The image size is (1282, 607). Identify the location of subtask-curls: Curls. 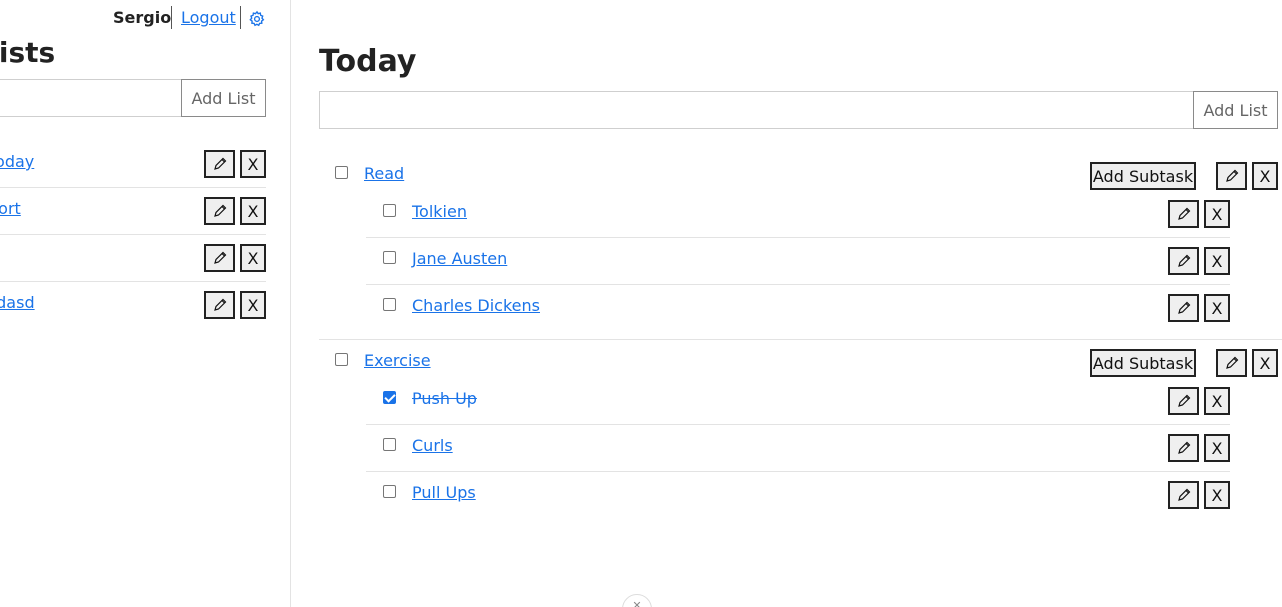
(432, 445).